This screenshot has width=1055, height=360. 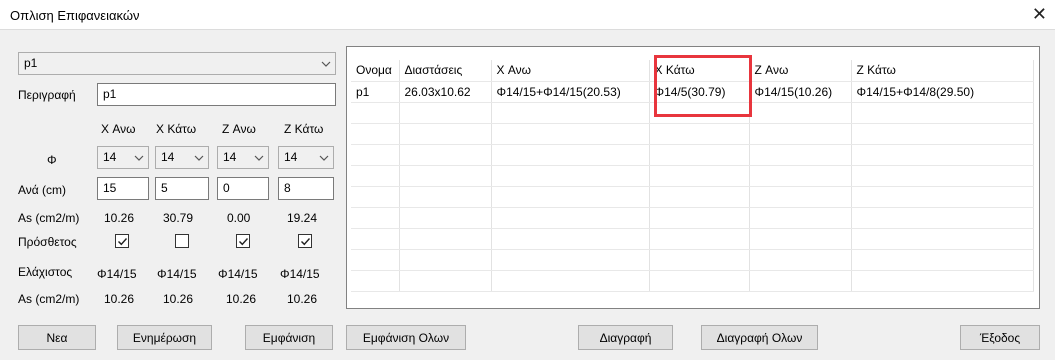 I want to click on description-input: p1, so click(x=216, y=94).